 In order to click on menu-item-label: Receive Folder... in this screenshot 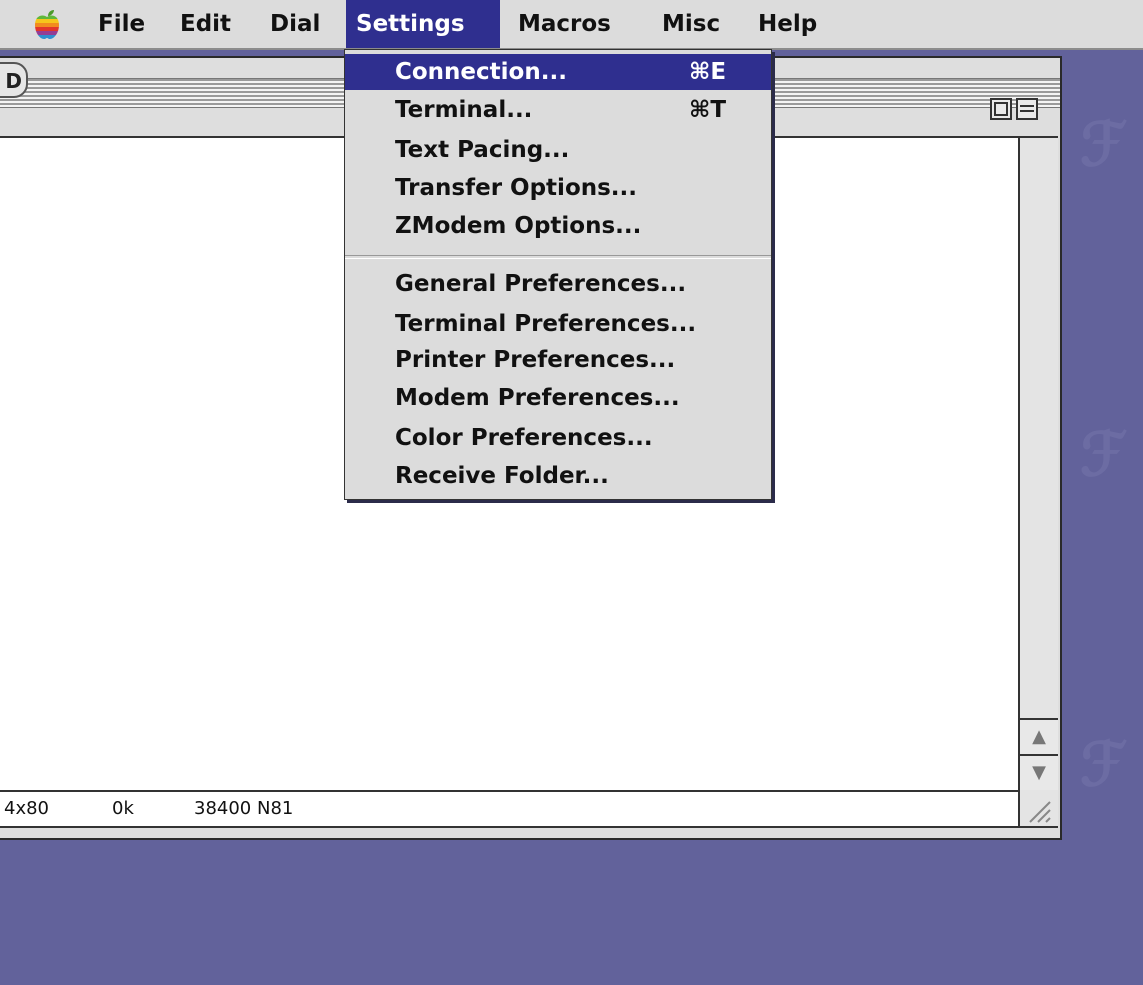, I will do `click(502, 476)`.